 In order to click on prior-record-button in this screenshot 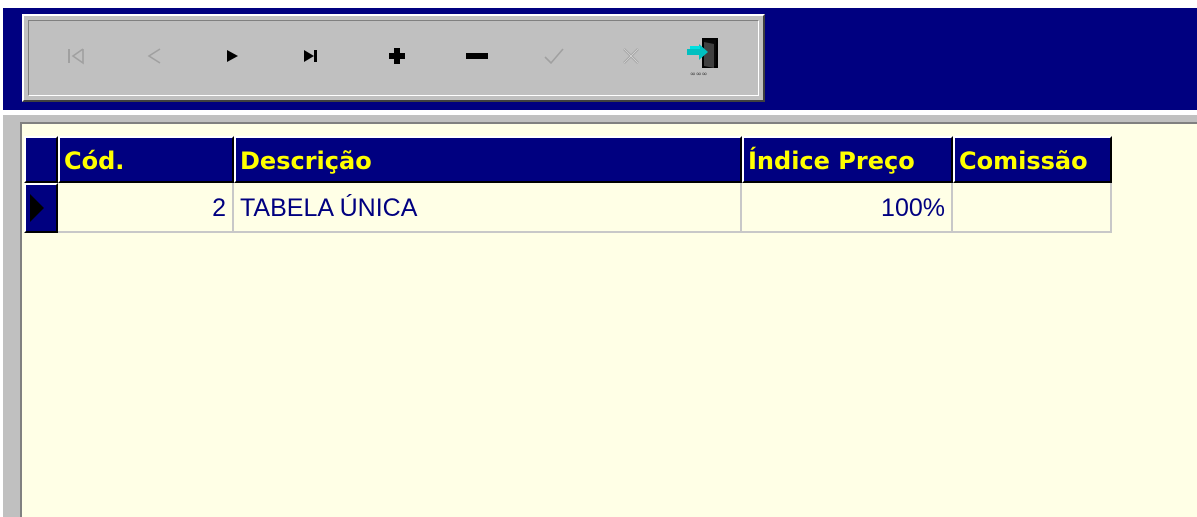, I will do `click(154, 56)`.